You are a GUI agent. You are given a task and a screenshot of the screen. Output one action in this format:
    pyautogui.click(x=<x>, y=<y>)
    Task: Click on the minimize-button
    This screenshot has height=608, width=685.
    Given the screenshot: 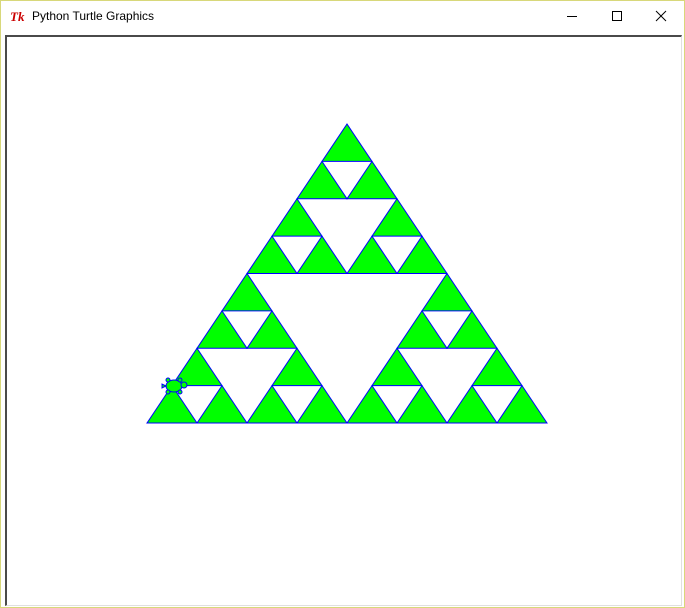 What is the action you would take?
    pyautogui.click(x=572, y=16)
    